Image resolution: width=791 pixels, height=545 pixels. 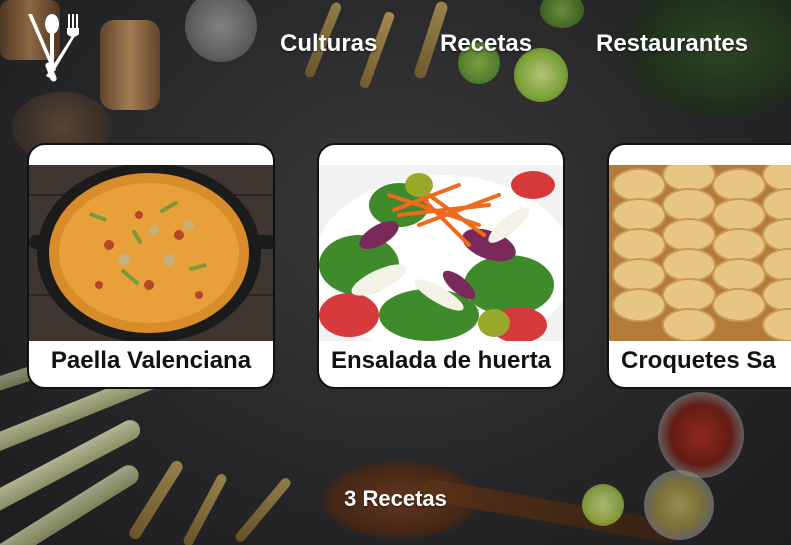 I want to click on nav-culturas: Culturas, so click(x=328, y=44).